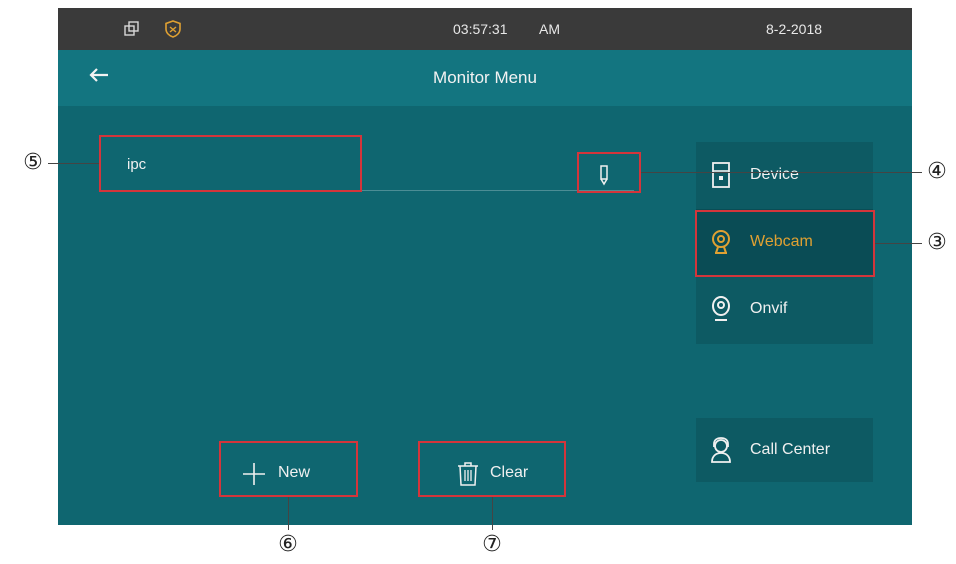 Image resolution: width=956 pixels, height=564 pixels. I want to click on side-item-onvif: Onvif, so click(784, 309).